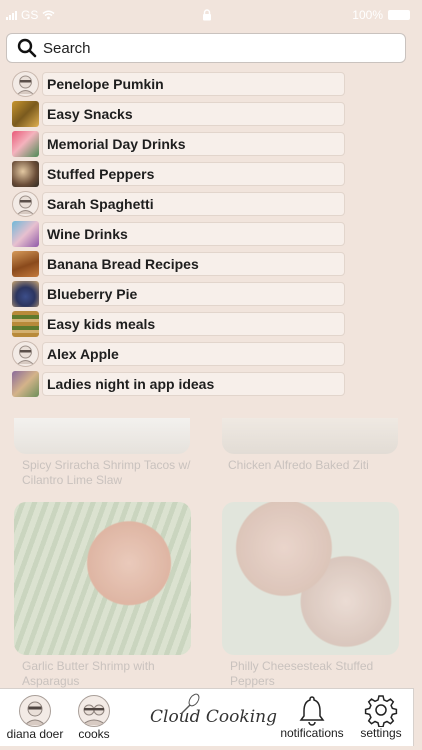 The width and height of the screenshot is (422, 750). Describe the element at coordinates (193, 354) in the screenshot. I see `result-label: Alex Apple` at that location.